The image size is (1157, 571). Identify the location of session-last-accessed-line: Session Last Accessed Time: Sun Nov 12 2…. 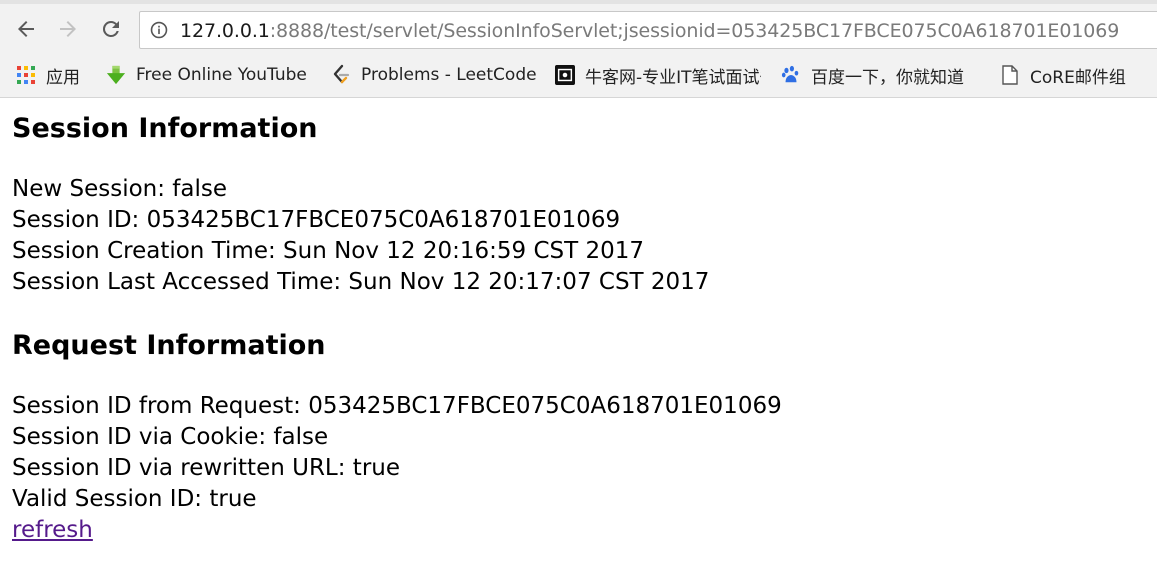
(361, 282).